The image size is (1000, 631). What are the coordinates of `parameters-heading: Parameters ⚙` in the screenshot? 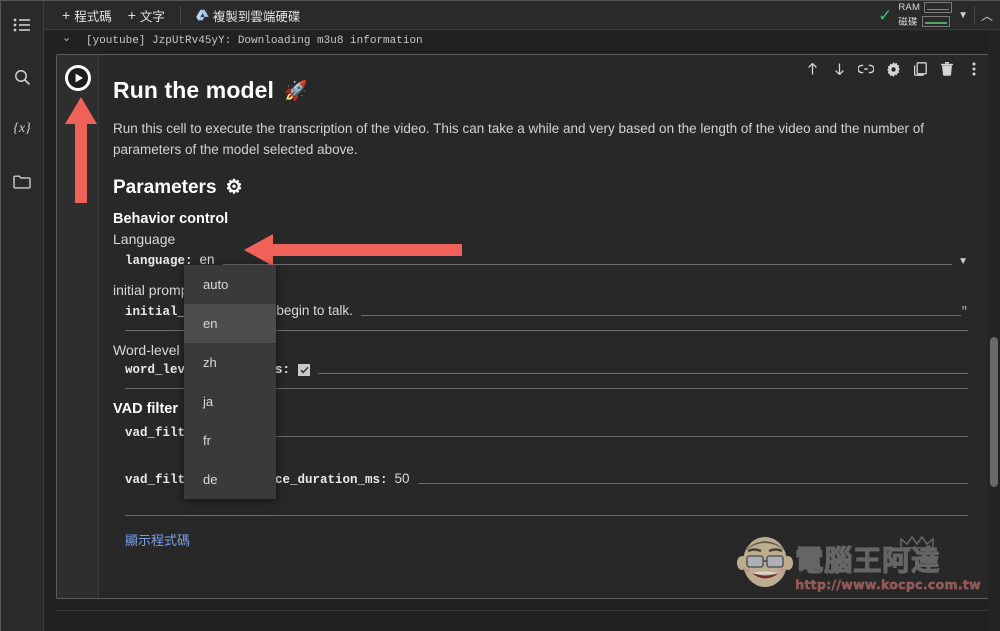 It's located at (540, 187).